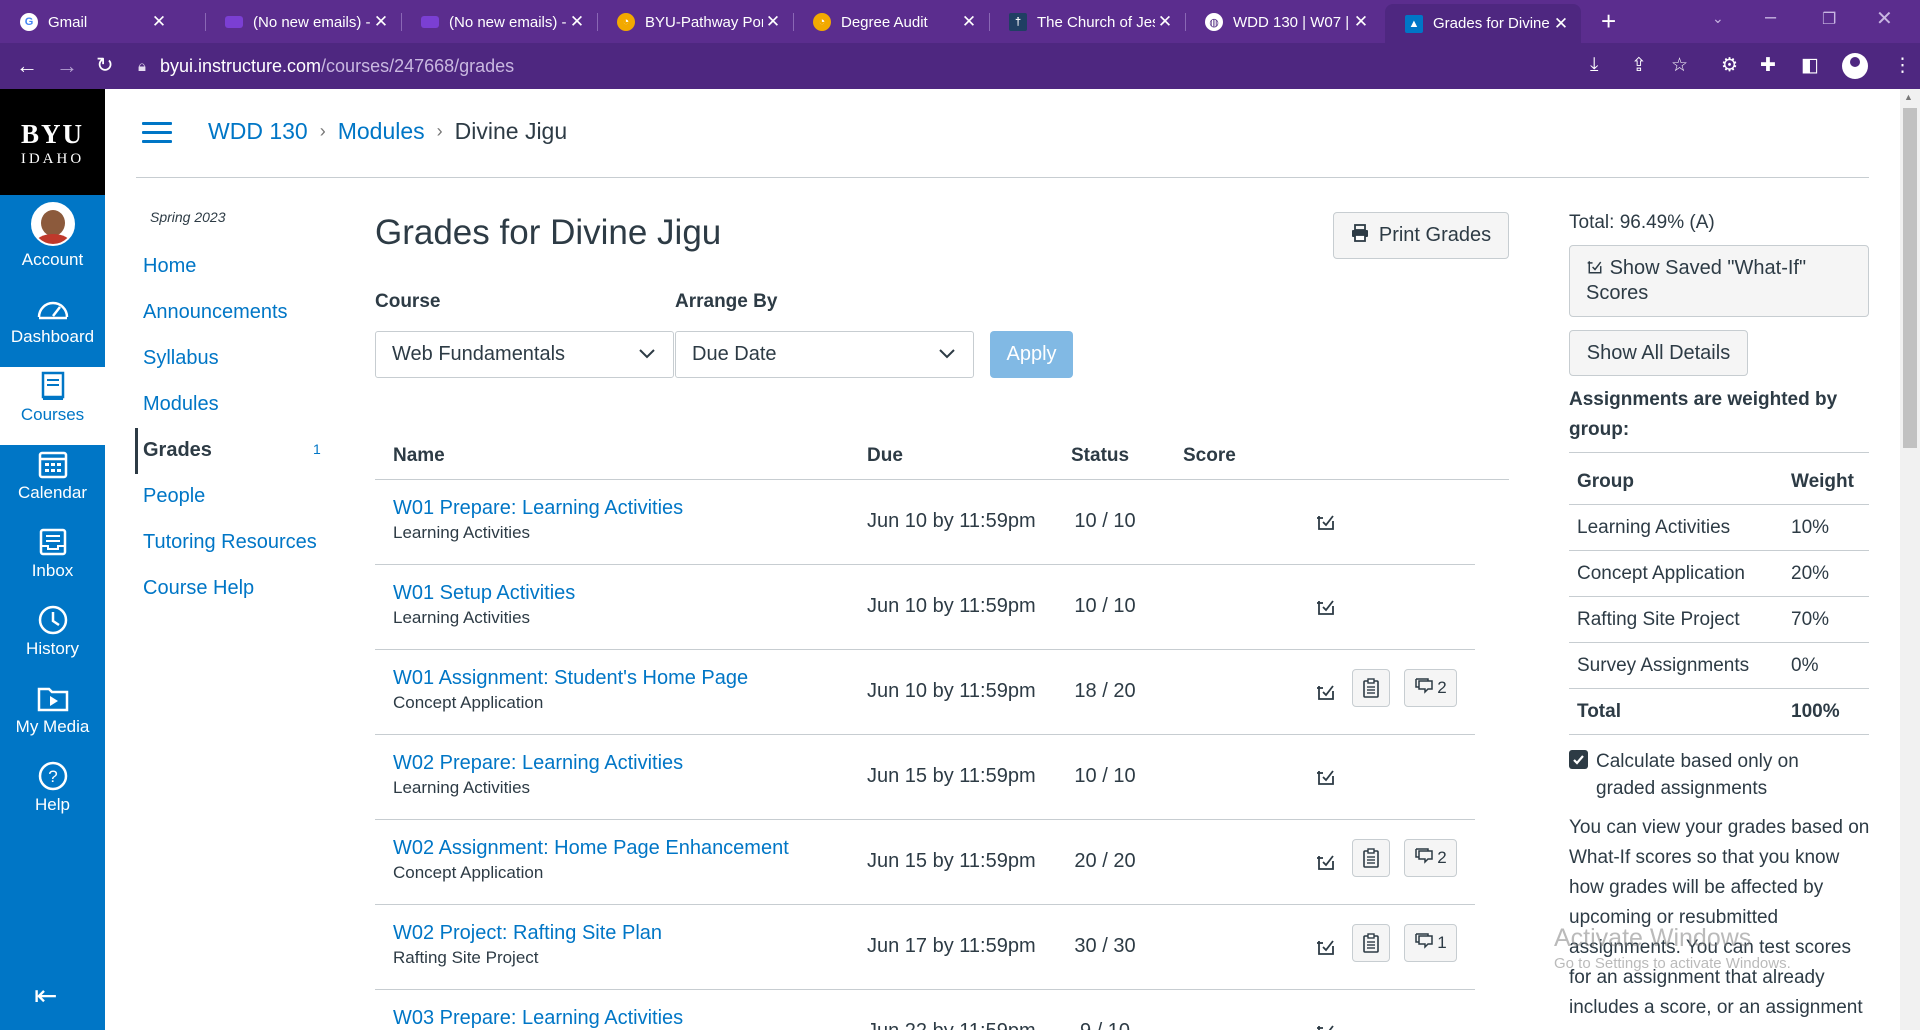  Describe the element at coordinates (1421, 235) in the screenshot. I see `print-grades-button: Print Grades` at that location.